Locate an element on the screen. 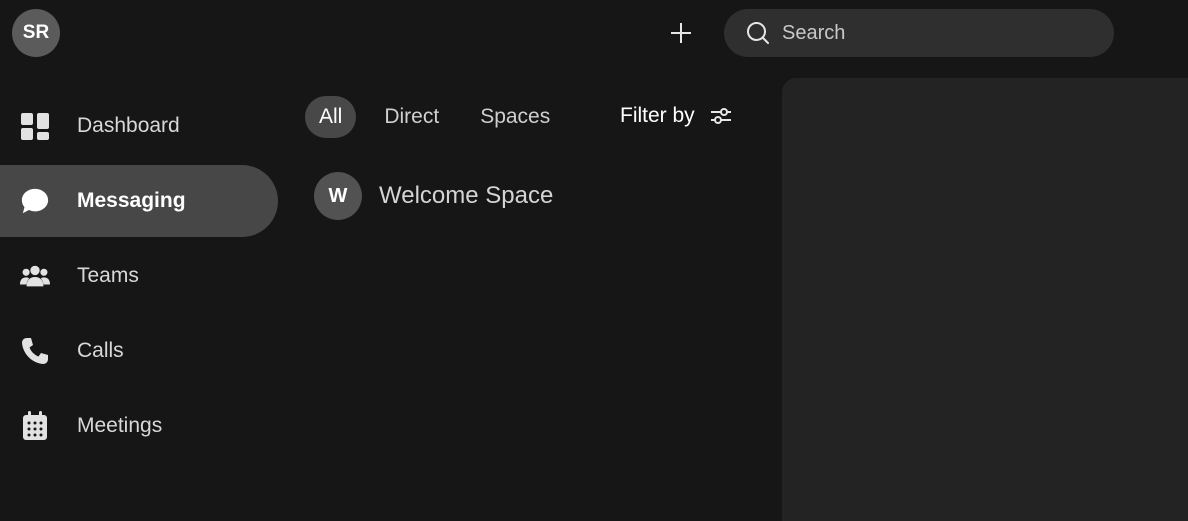 The width and height of the screenshot is (1188, 521). search-icon is located at coordinates (758, 33).